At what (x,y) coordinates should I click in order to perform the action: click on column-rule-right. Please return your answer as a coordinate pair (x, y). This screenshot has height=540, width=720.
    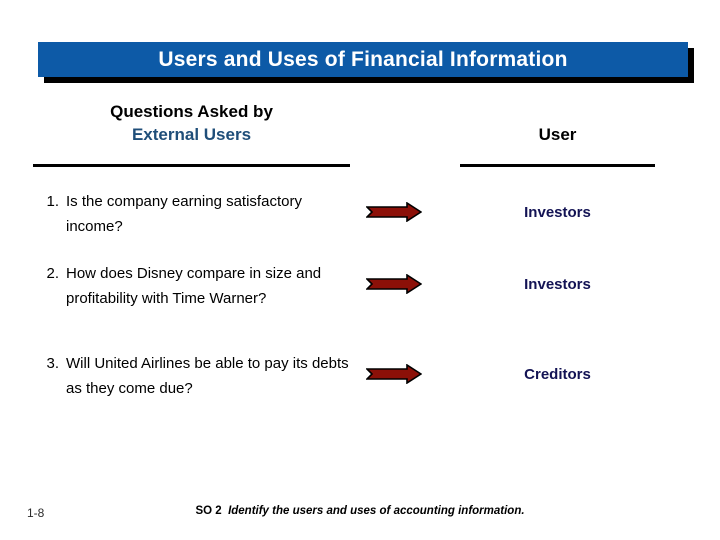
    Looking at the image, I should click on (557, 165).